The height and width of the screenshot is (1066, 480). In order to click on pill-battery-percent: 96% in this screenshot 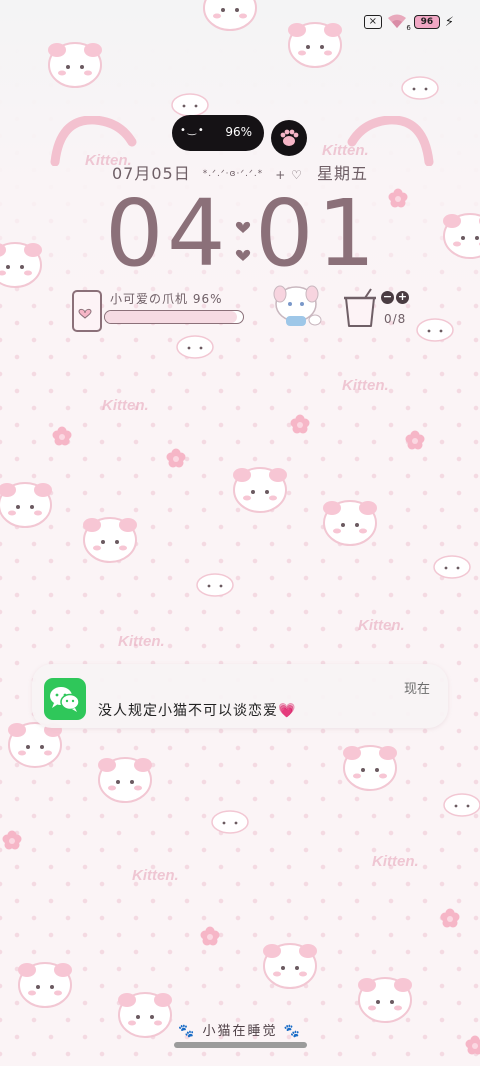, I will do `click(238, 132)`.